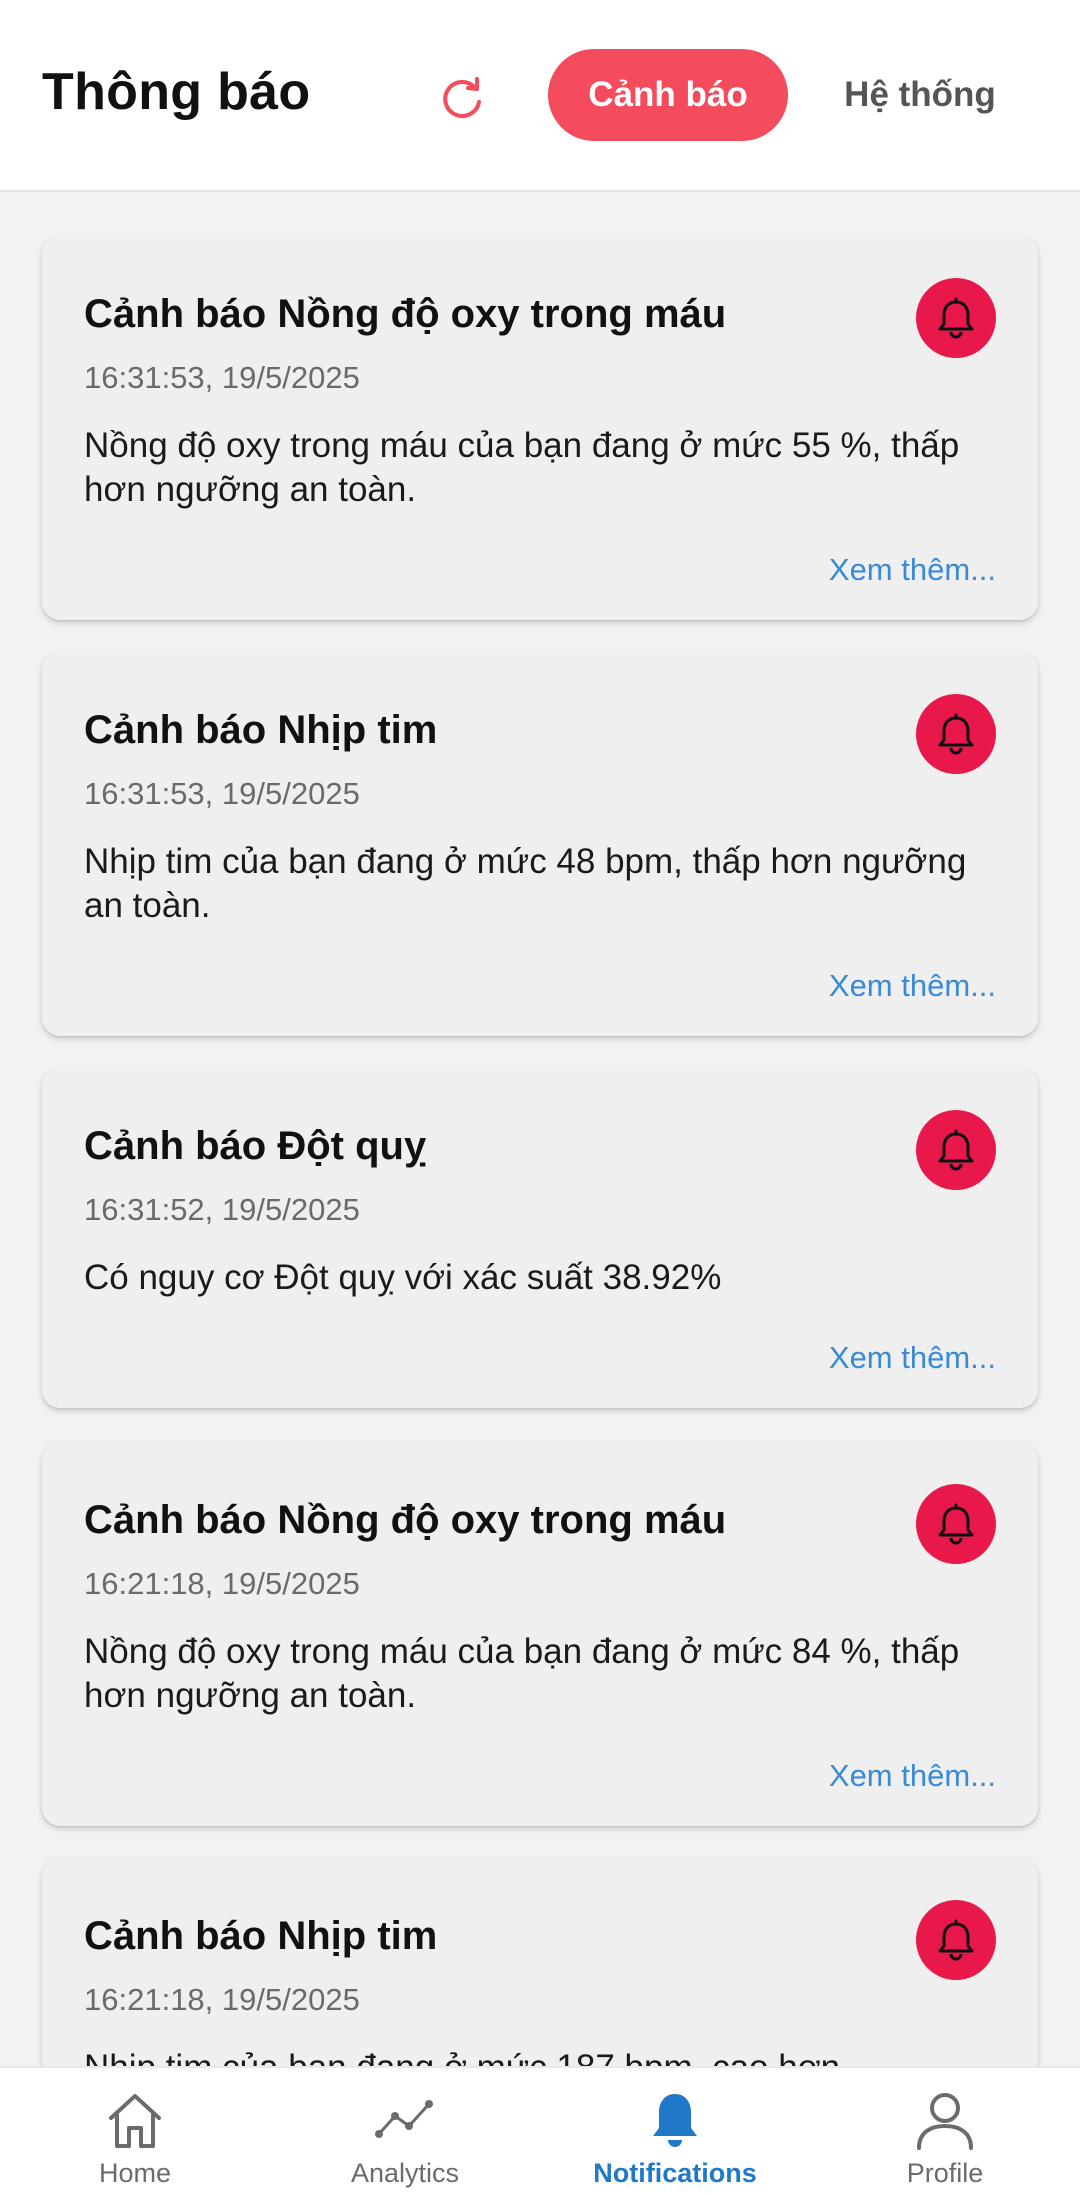 The width and height of the screenshot is (1080, 2195). I want to click on tab-system: Hệ thống, so click(920, 95).